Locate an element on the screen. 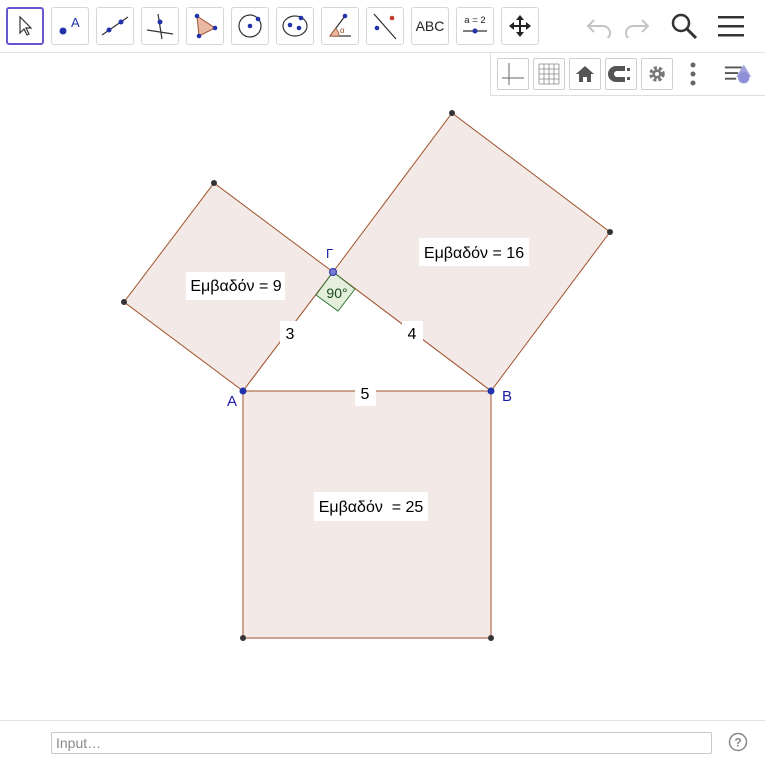  main-toolbar: A α ABC a = 2 is located at coordinates (382, 26).